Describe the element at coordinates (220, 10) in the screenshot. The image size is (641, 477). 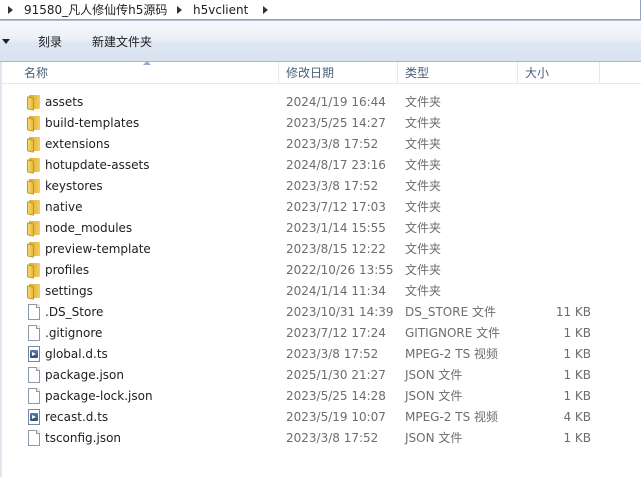
I see `breadcrumb-item-h5vclient: h5vclient` at that location.